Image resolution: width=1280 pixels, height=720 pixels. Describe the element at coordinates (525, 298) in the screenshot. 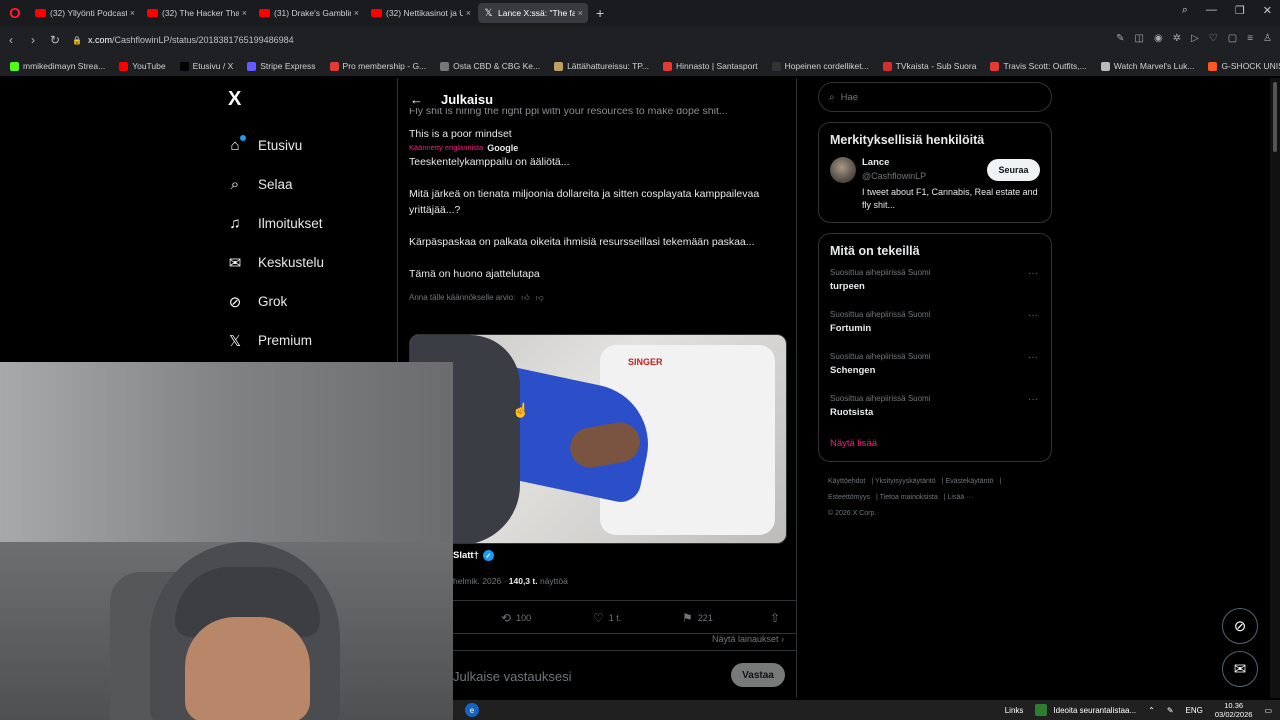

I see `thumbs-up-icon: 👍︎` at that location.